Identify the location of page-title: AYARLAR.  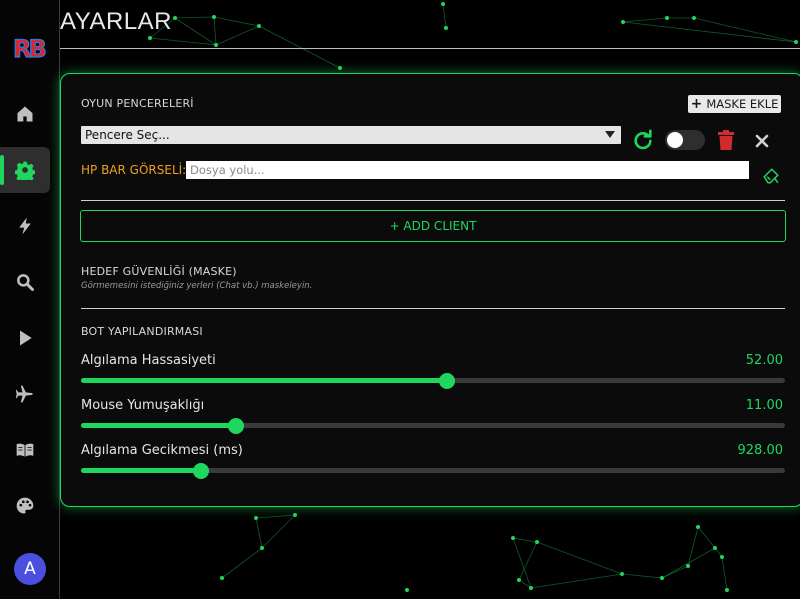
(116, 21).